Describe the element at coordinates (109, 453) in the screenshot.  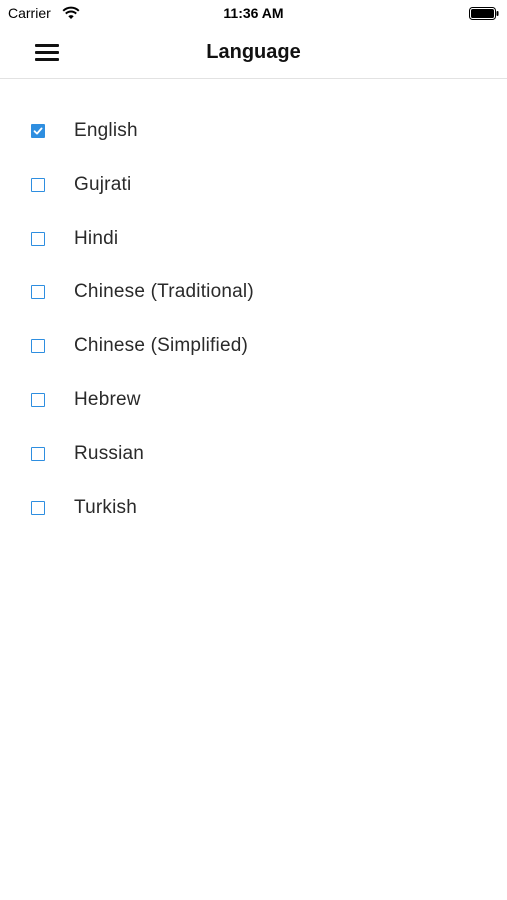
I see `language-label: Russian` at that location.